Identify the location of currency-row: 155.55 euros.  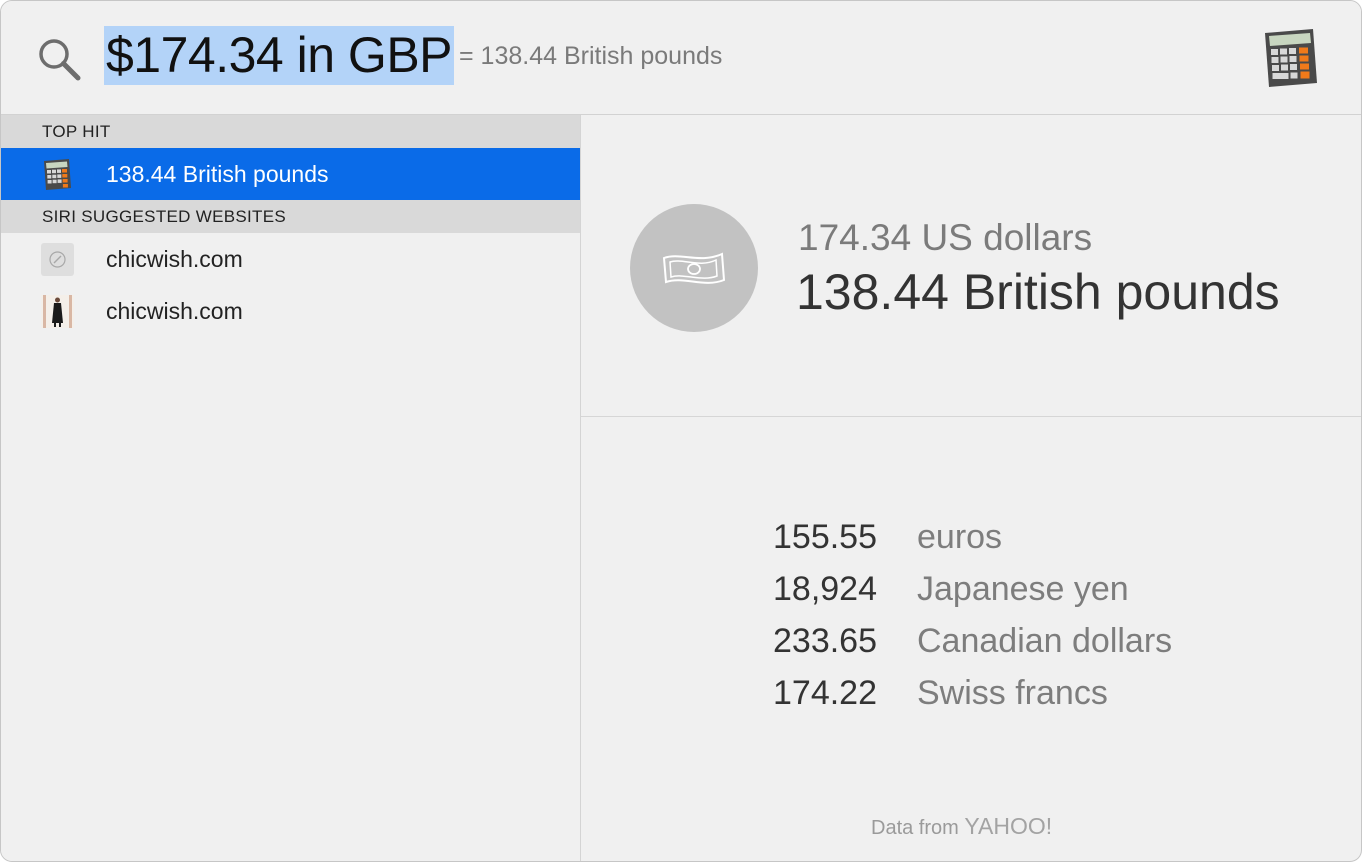
(971, 544).